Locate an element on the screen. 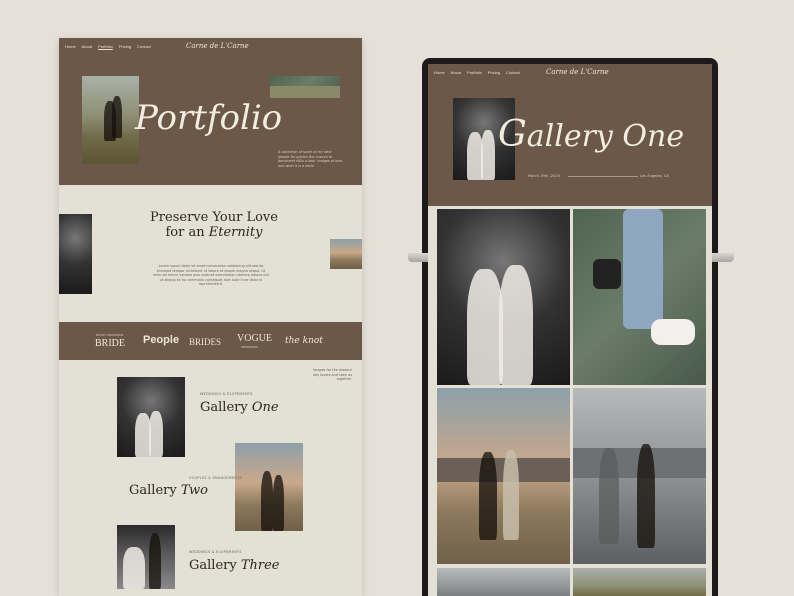 This screenshot has width=794, height=596. screen-nav-contact: Contact is located at coordinates (513, 72).